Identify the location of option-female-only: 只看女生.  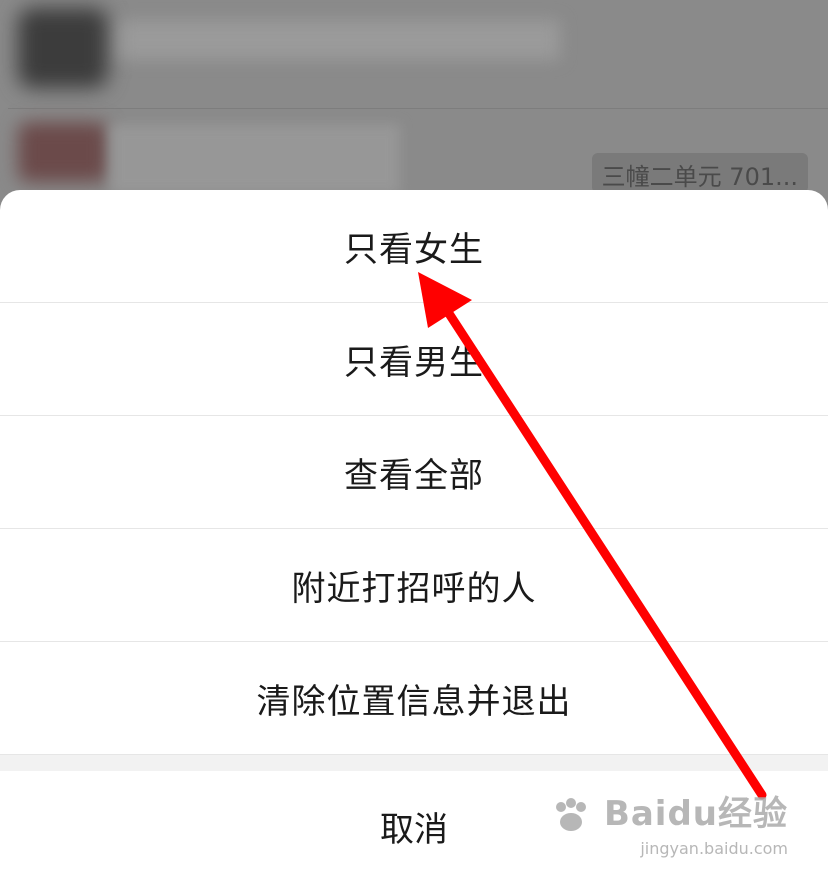
(414, 246).